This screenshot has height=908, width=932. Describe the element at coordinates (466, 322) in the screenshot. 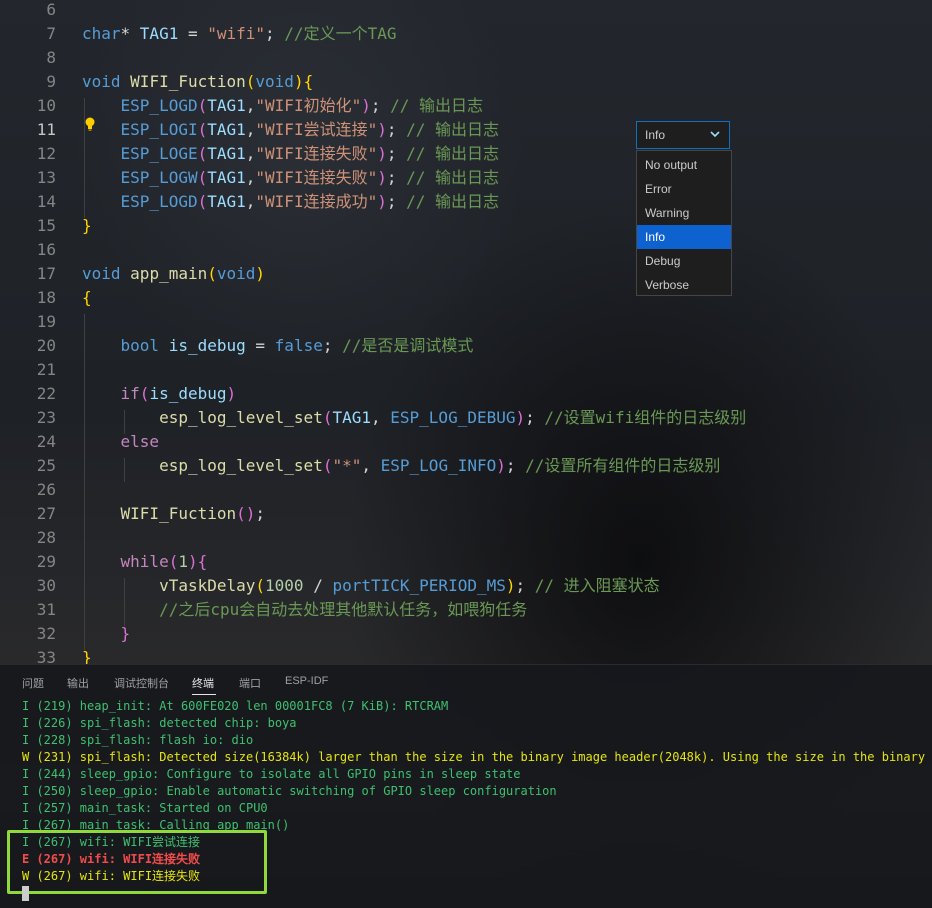

I see `code-line: 19` at that location.